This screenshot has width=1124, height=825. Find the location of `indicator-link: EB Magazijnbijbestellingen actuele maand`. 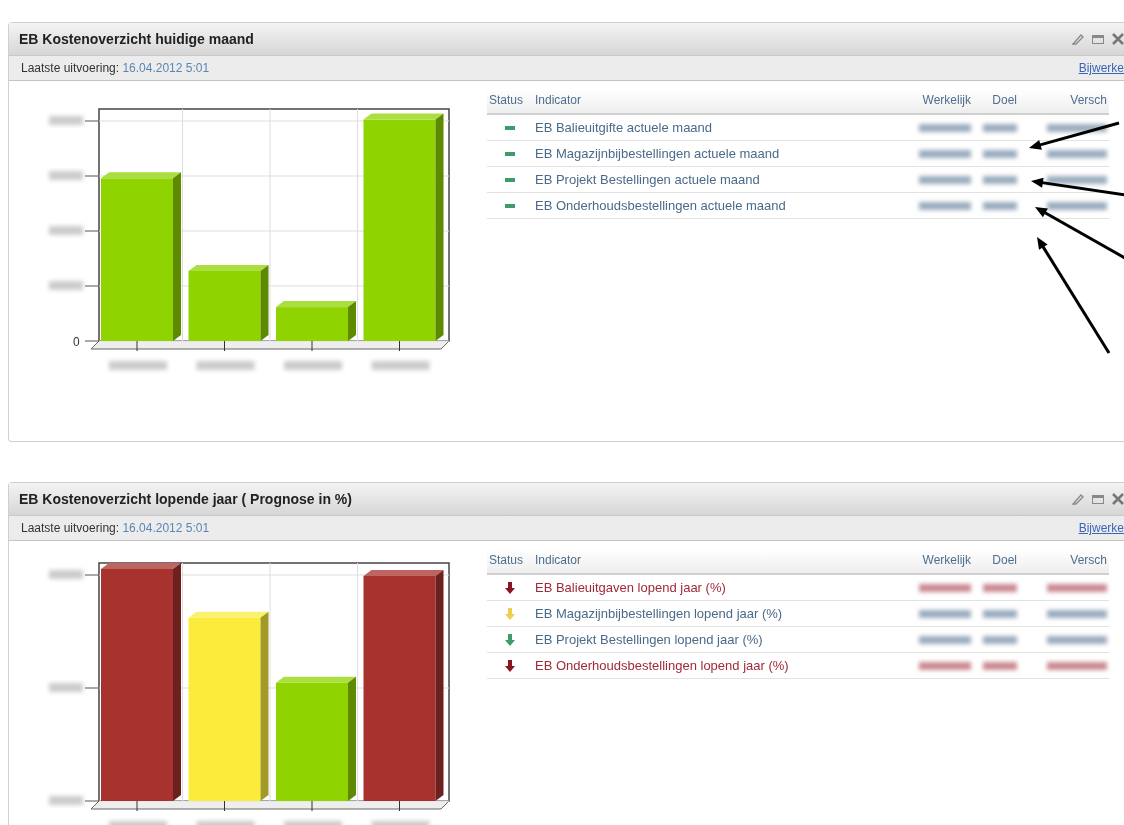

indicator-link: EB Magazijnbijbestellingen actuele maand is located at coordinates (657, 153).